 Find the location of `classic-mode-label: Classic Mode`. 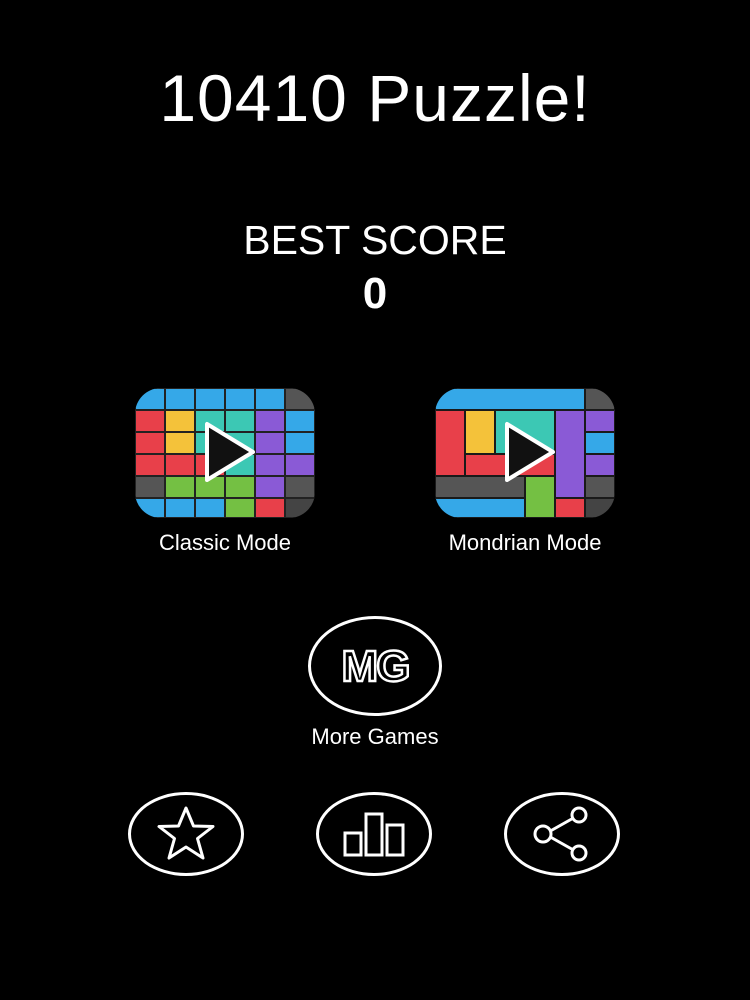

classic-mode-label: Classic Mode is located at coordinates (225, 542).